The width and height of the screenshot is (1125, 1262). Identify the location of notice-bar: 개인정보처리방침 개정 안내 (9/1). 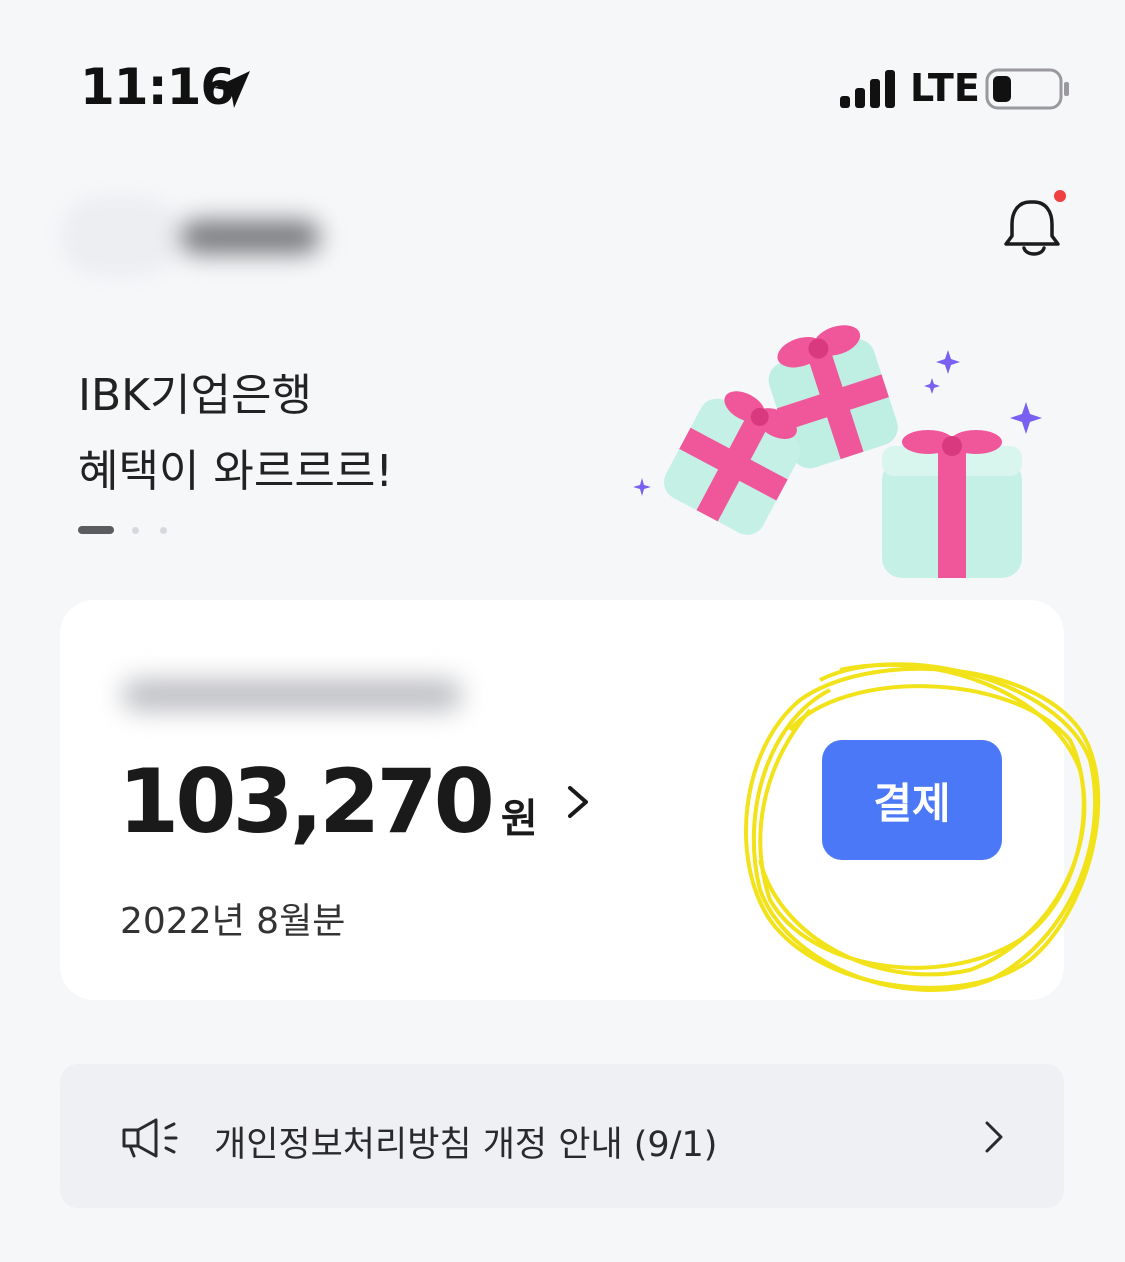
(562, 1136).